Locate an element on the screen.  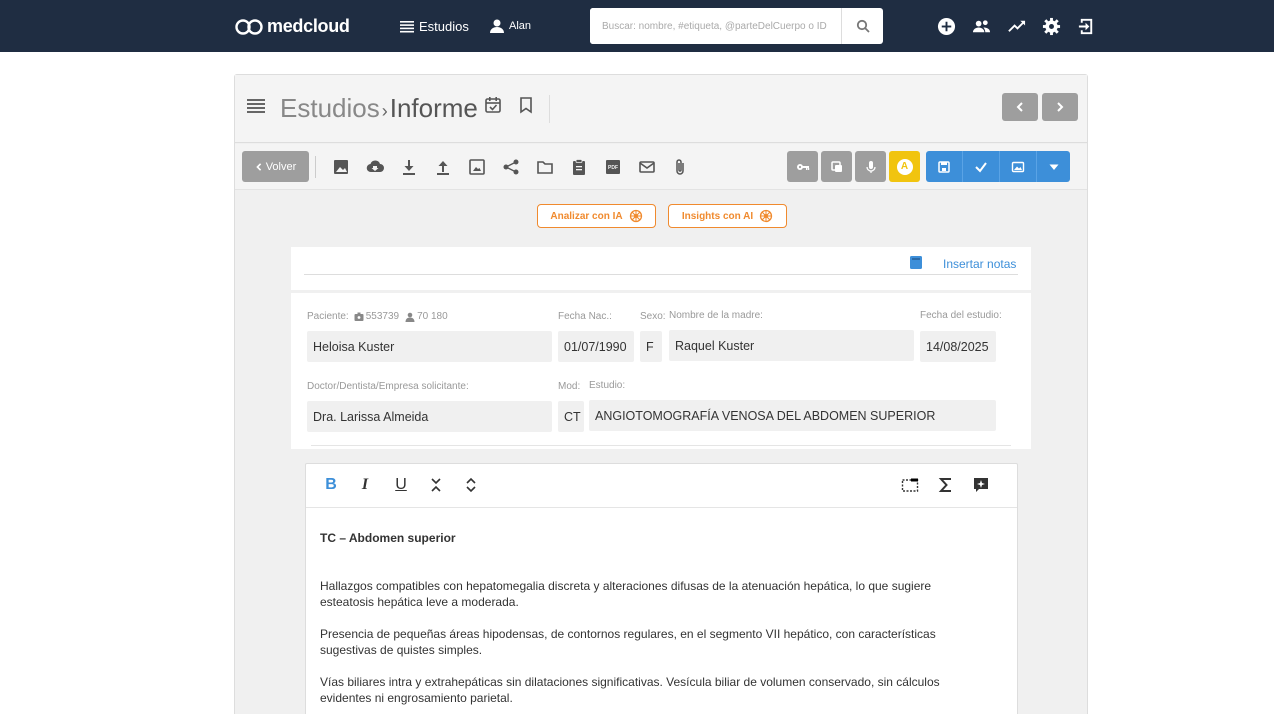
svg-text: PDF is located at coordinates (613, 168).